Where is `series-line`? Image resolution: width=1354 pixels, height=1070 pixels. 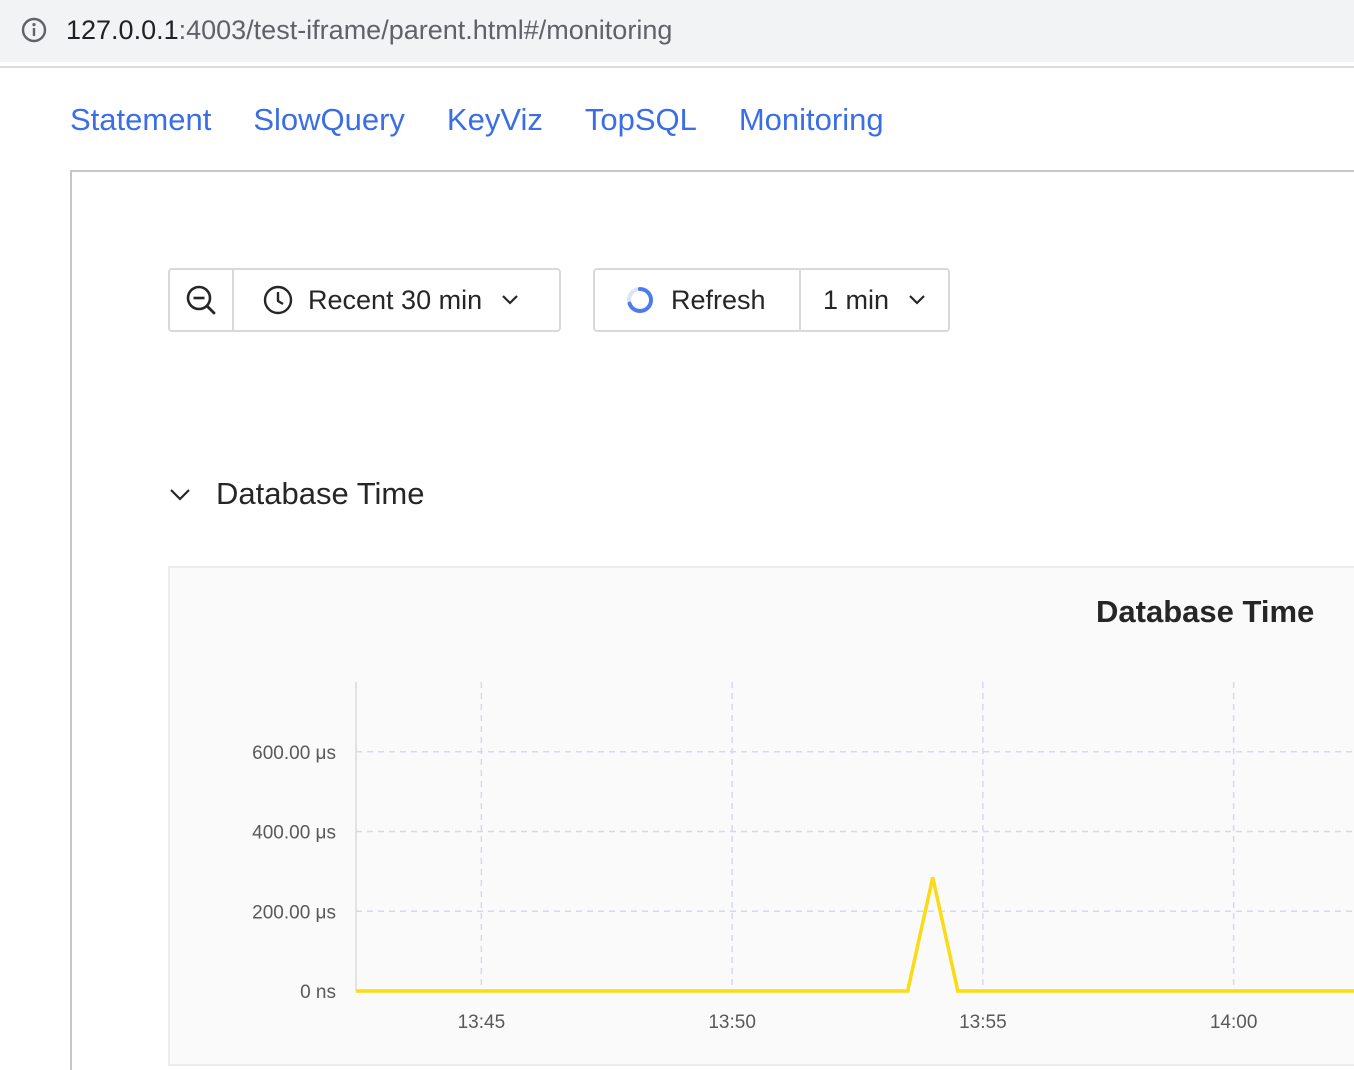 series-line is located at coordinates (855, 934).